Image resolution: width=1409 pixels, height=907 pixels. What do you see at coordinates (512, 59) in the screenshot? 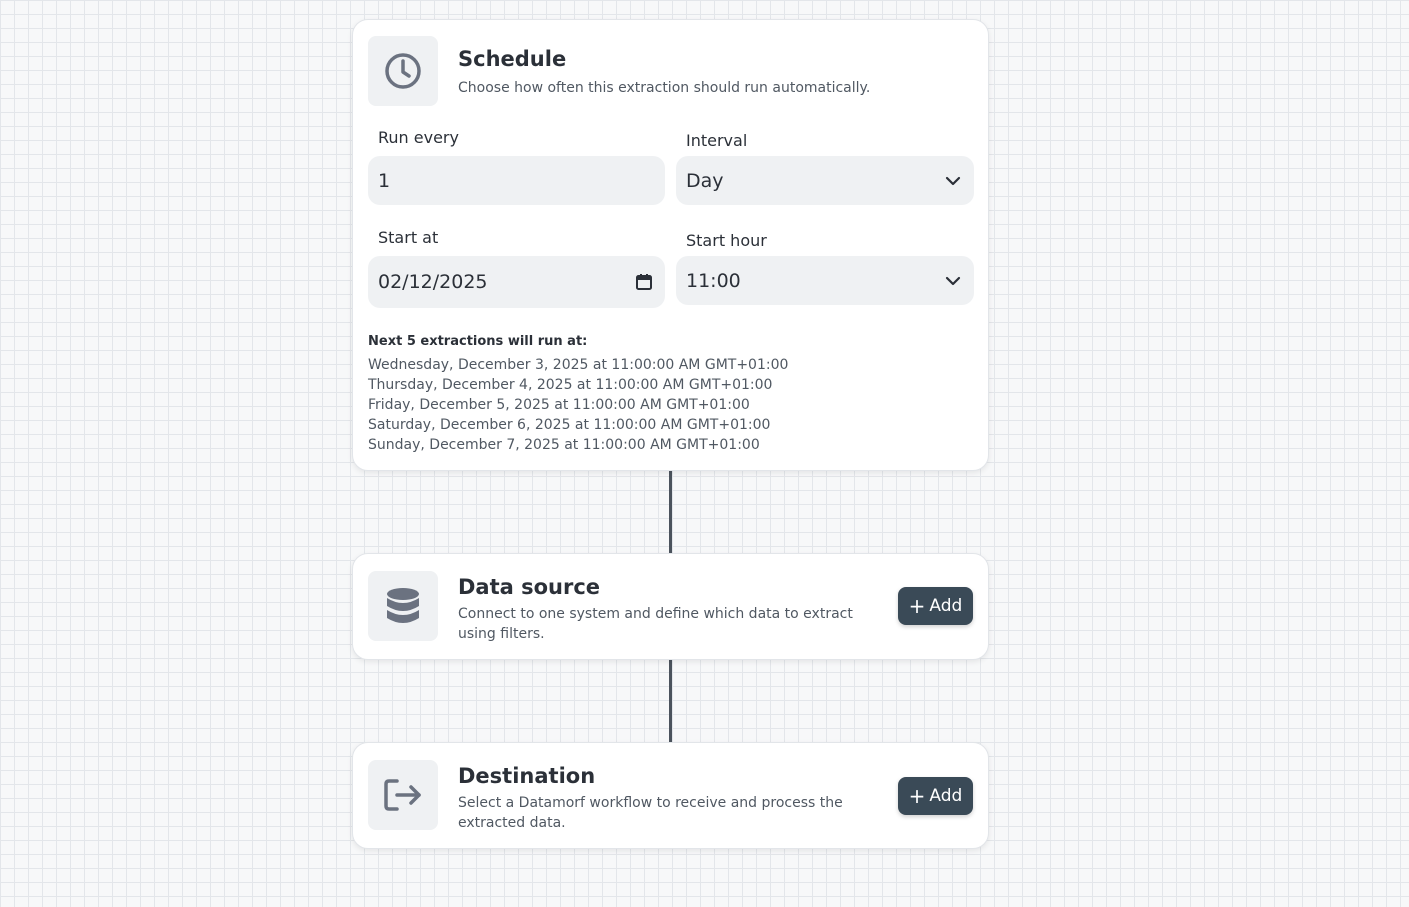
I see `schedule-title: Schedule` at bounding box center [512, 59].